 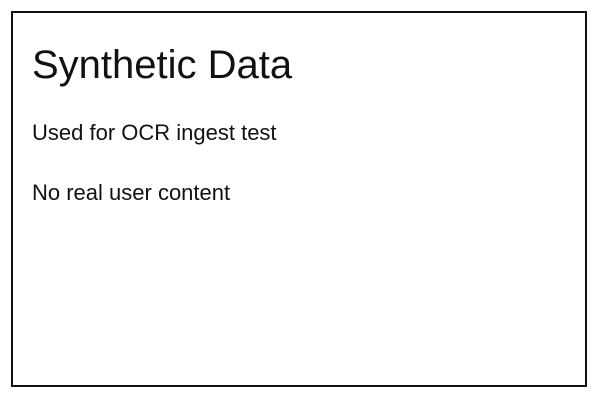 What do you see at coordinates (154, 132) in the screenshot?
I see `body-text-line: Used for OCR ingest test` at bounding box center [154, 132].